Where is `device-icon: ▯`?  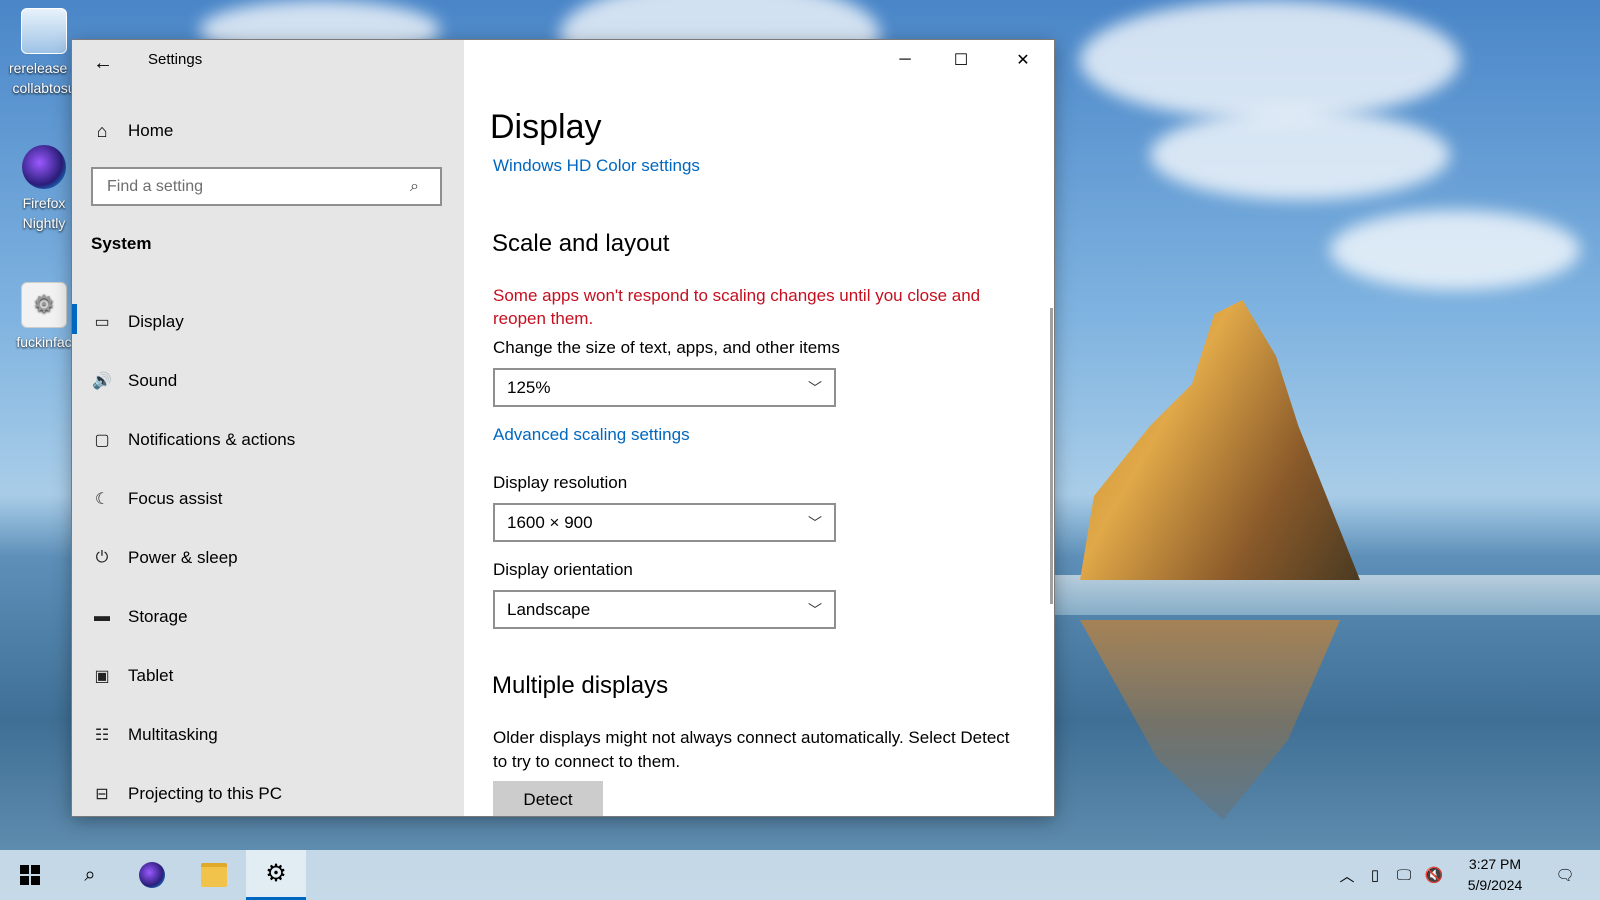 device-icon: ▯ is located at coordinates (1375, 875).